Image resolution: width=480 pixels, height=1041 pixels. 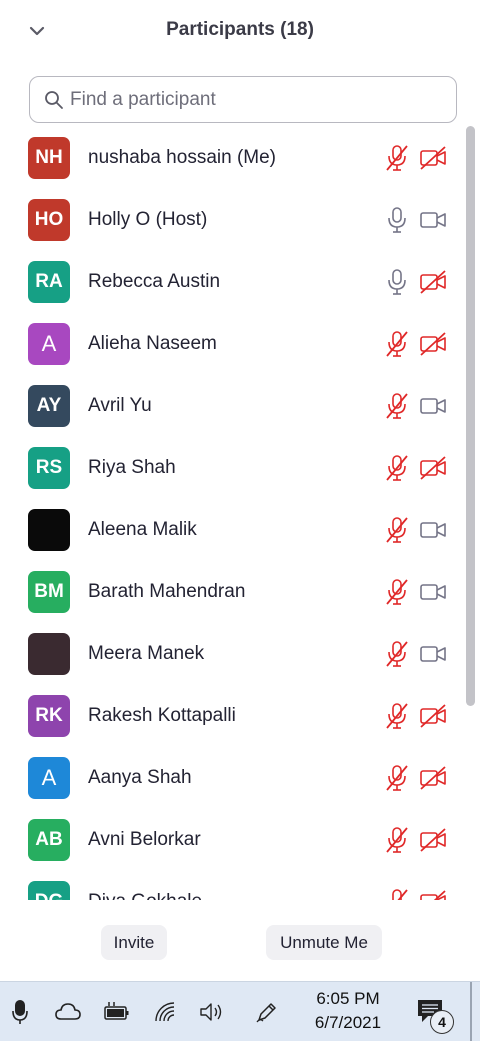 What do you see at coordinates (230, 283) in the screenshot?
I see `participant-row: RA Rebecca Austin` at bounding box center [230, 283].